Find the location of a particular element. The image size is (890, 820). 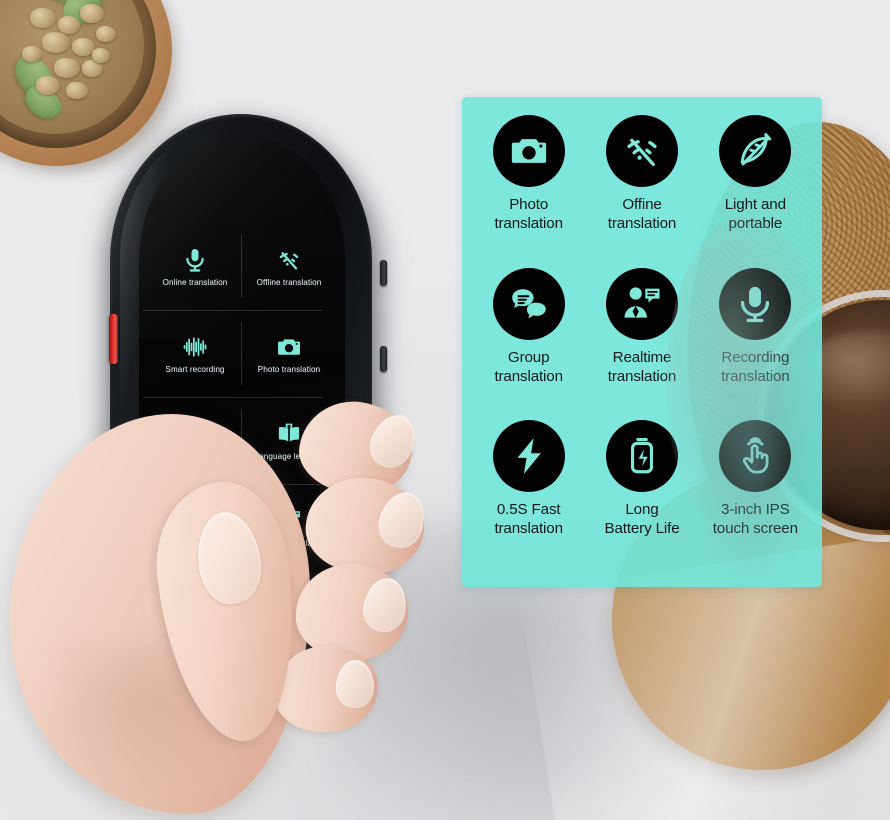

menu-item-smart-recording: Smart recording is located at coordinates (195, 353).